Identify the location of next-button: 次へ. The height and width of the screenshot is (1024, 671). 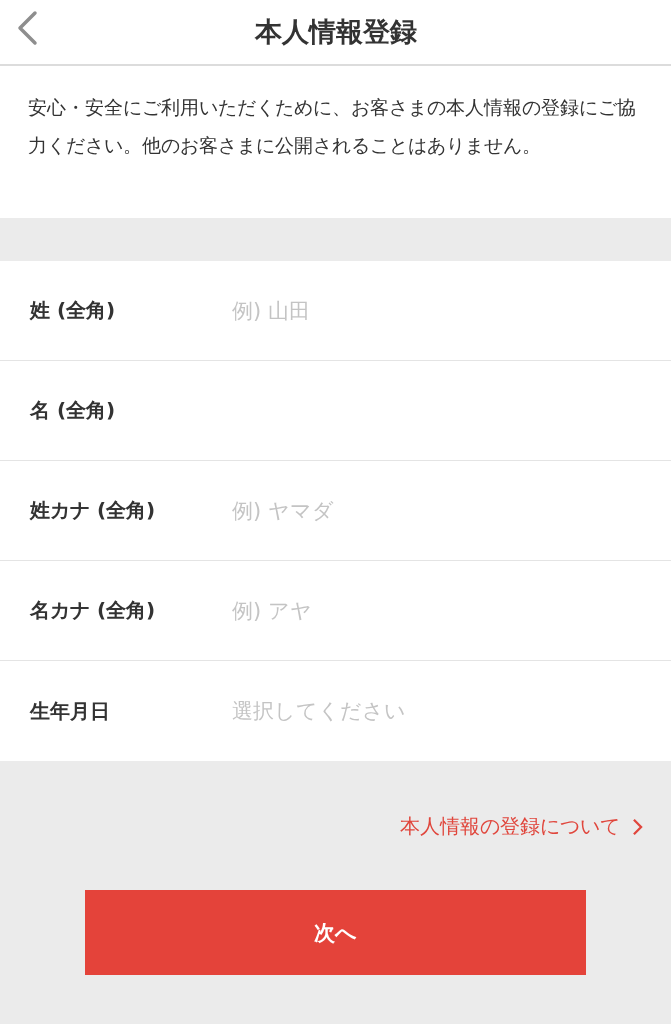
(335, 932).